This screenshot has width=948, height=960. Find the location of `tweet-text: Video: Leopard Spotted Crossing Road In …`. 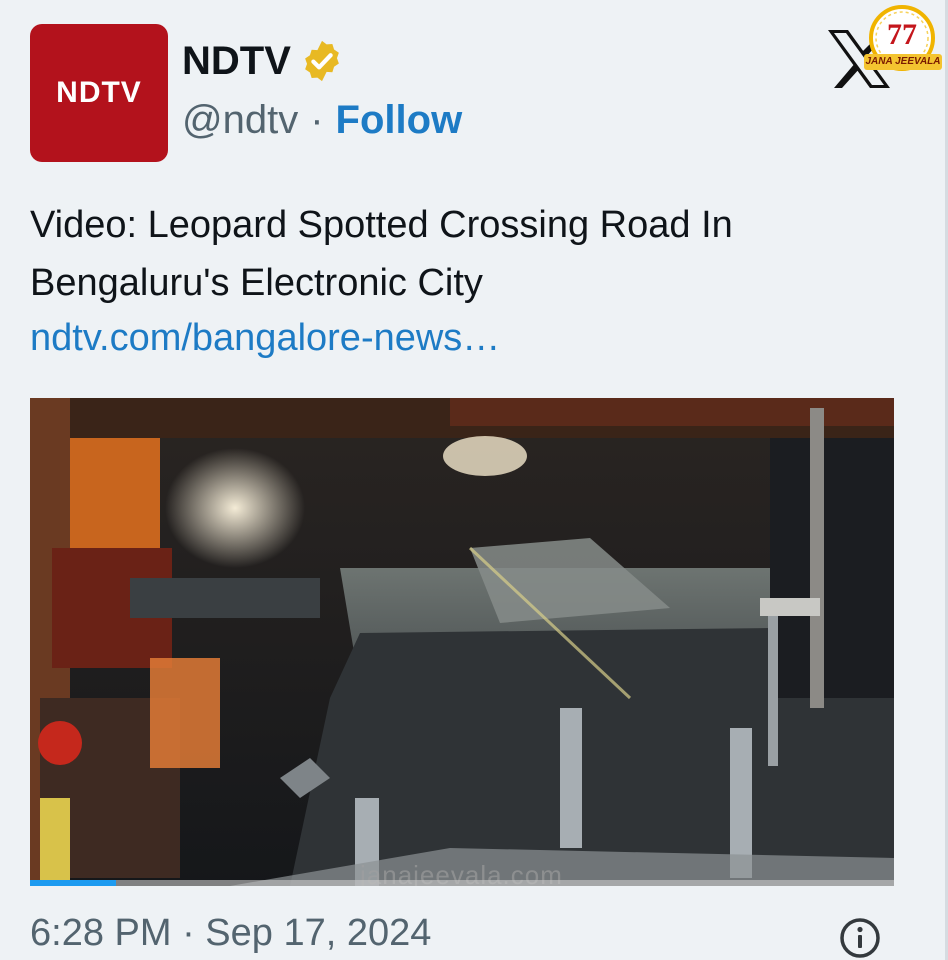

tweet-text: Video: Leopard Spotted Crossing Road In … is located at coordinates (381, 254).